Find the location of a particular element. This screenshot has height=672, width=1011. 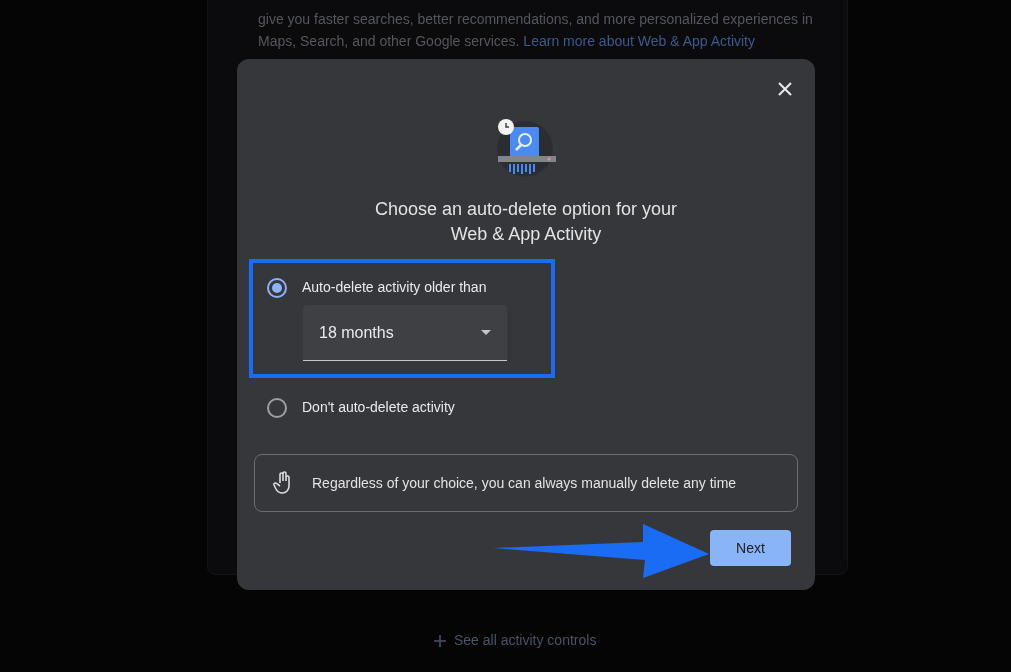

duration-dropdown: 18 months is located at coordinates (405, 333).